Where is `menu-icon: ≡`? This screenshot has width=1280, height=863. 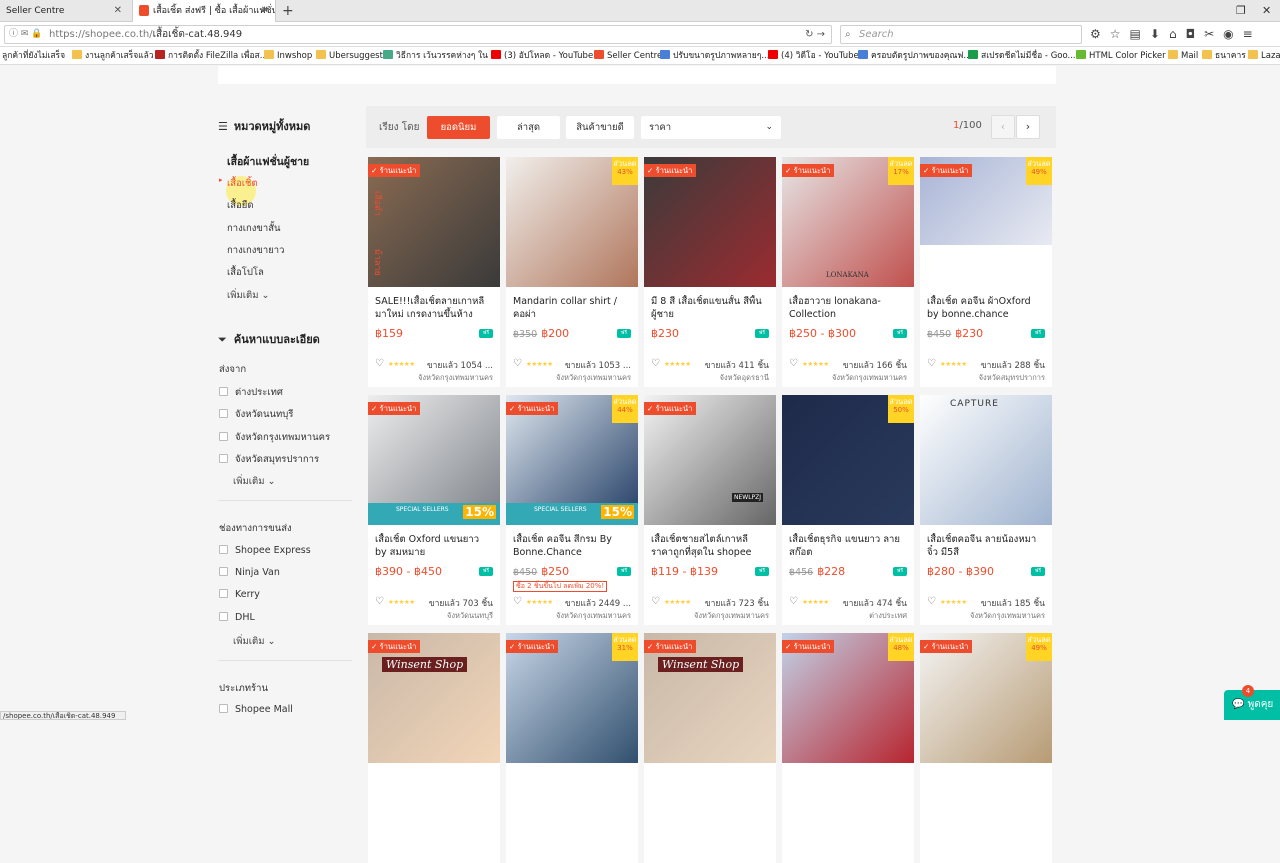
menu-icon: ≡ is located at coordinates (1248, 34).